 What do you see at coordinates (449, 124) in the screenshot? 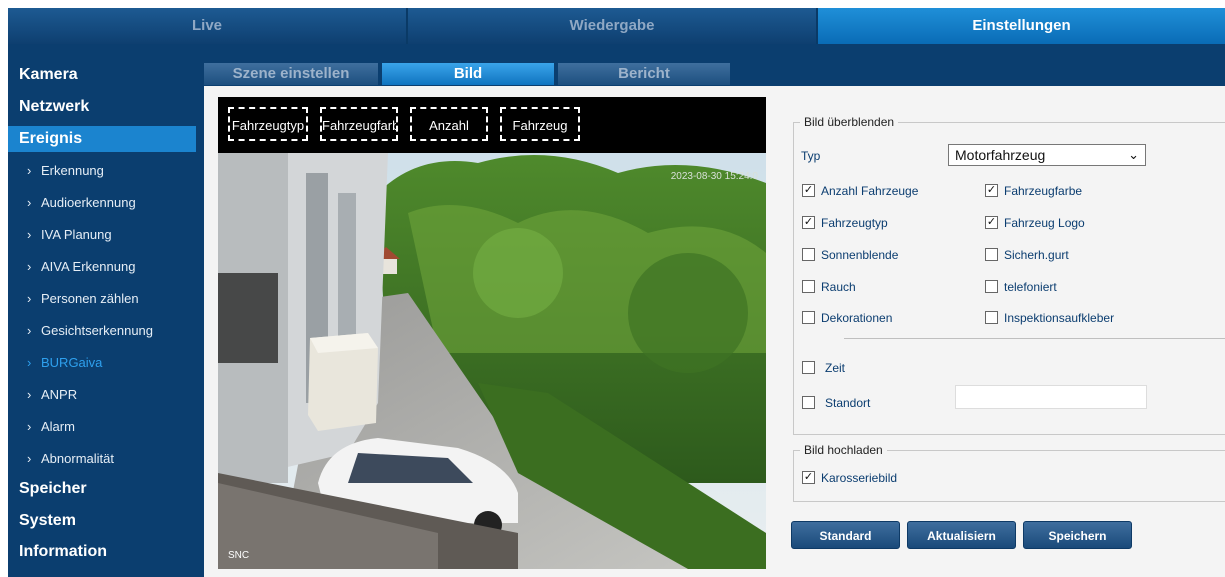
I see `overlay-box-anzahl: Anzahl` at bounding box center [449, 124].